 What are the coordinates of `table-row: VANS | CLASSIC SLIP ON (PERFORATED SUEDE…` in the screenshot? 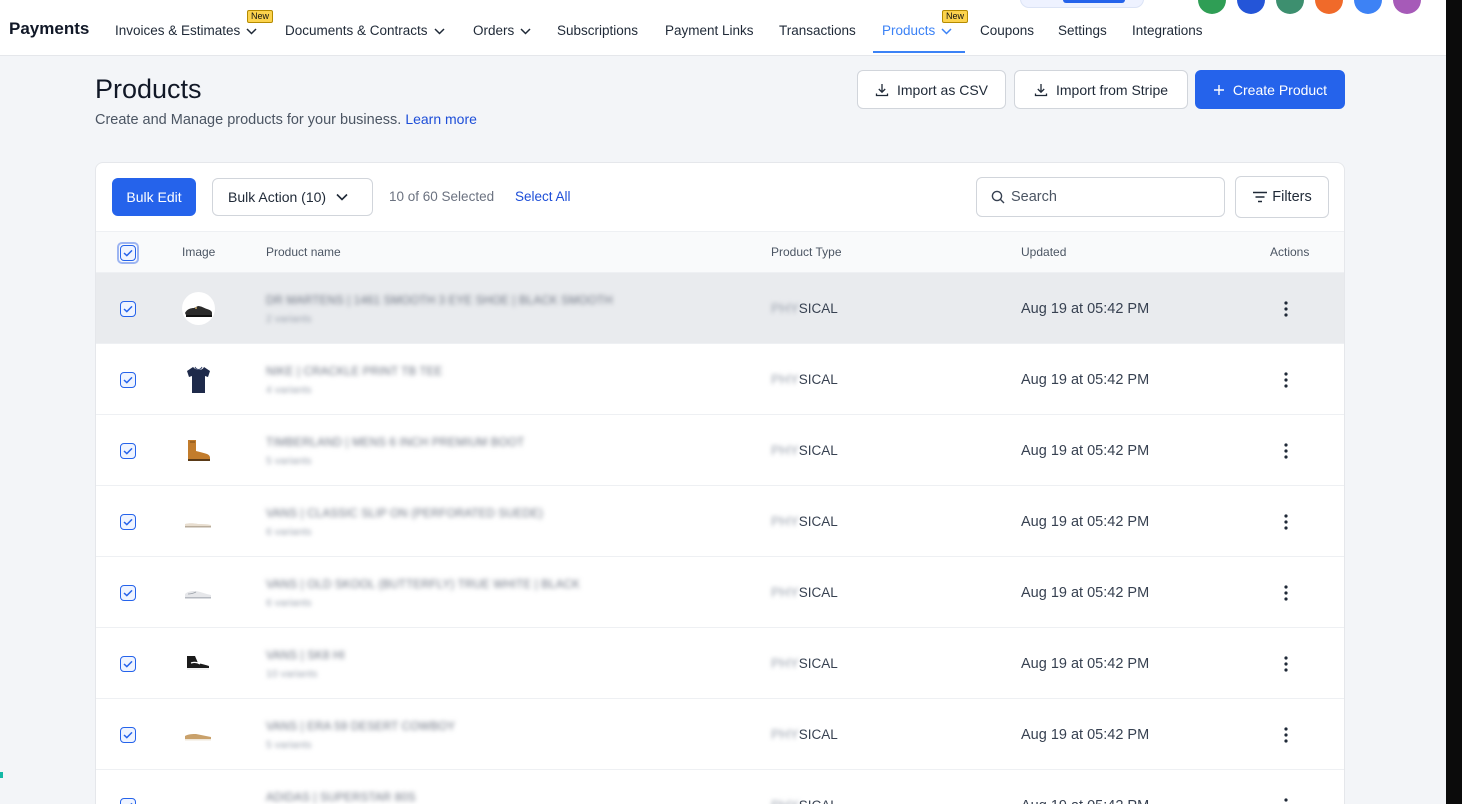 It's located at (720, 521).